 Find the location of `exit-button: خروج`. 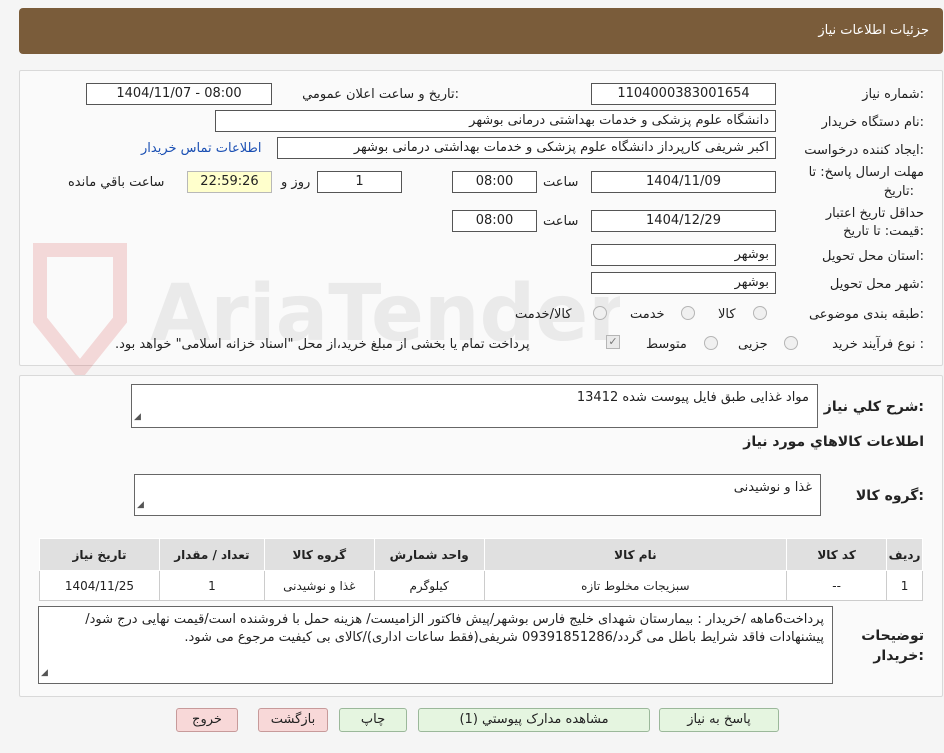

exit-button: خروج is located at coordinates (207, 720).